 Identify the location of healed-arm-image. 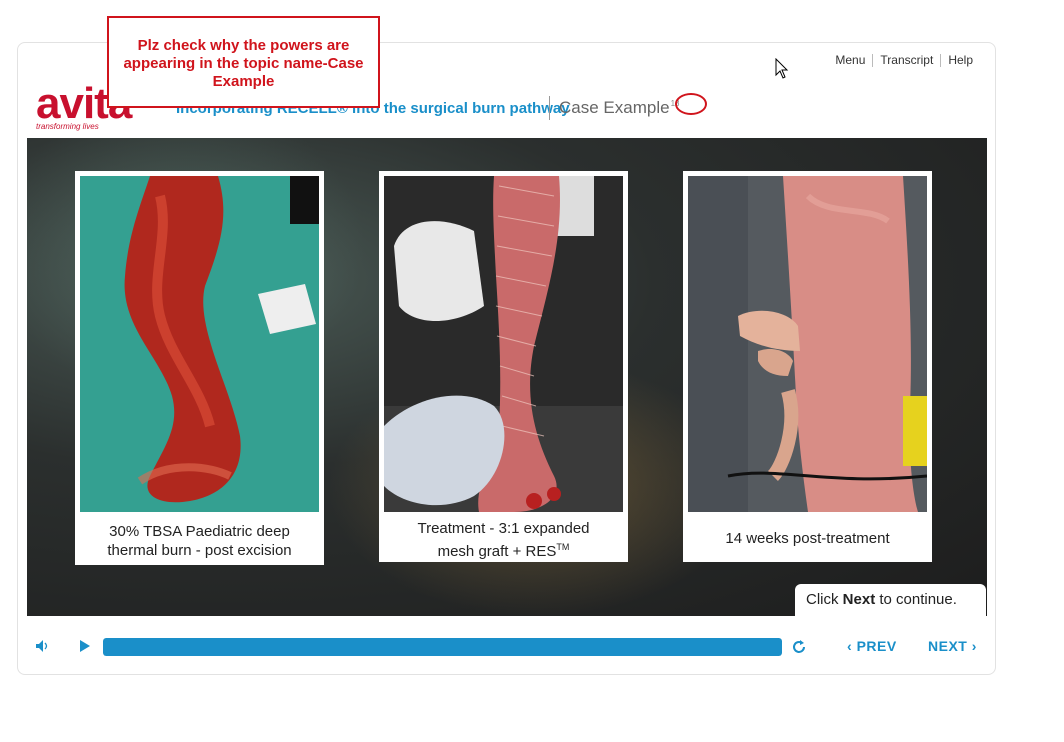
(807, 344).